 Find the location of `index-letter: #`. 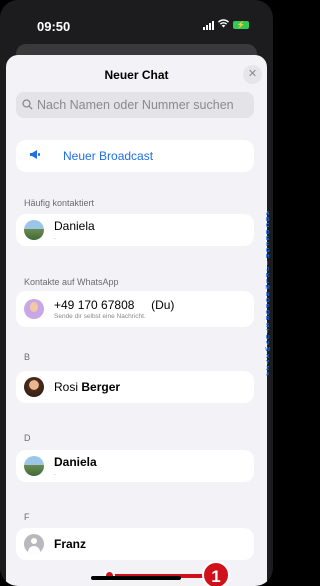

index-letter: # is located at coordinates (267, 375).